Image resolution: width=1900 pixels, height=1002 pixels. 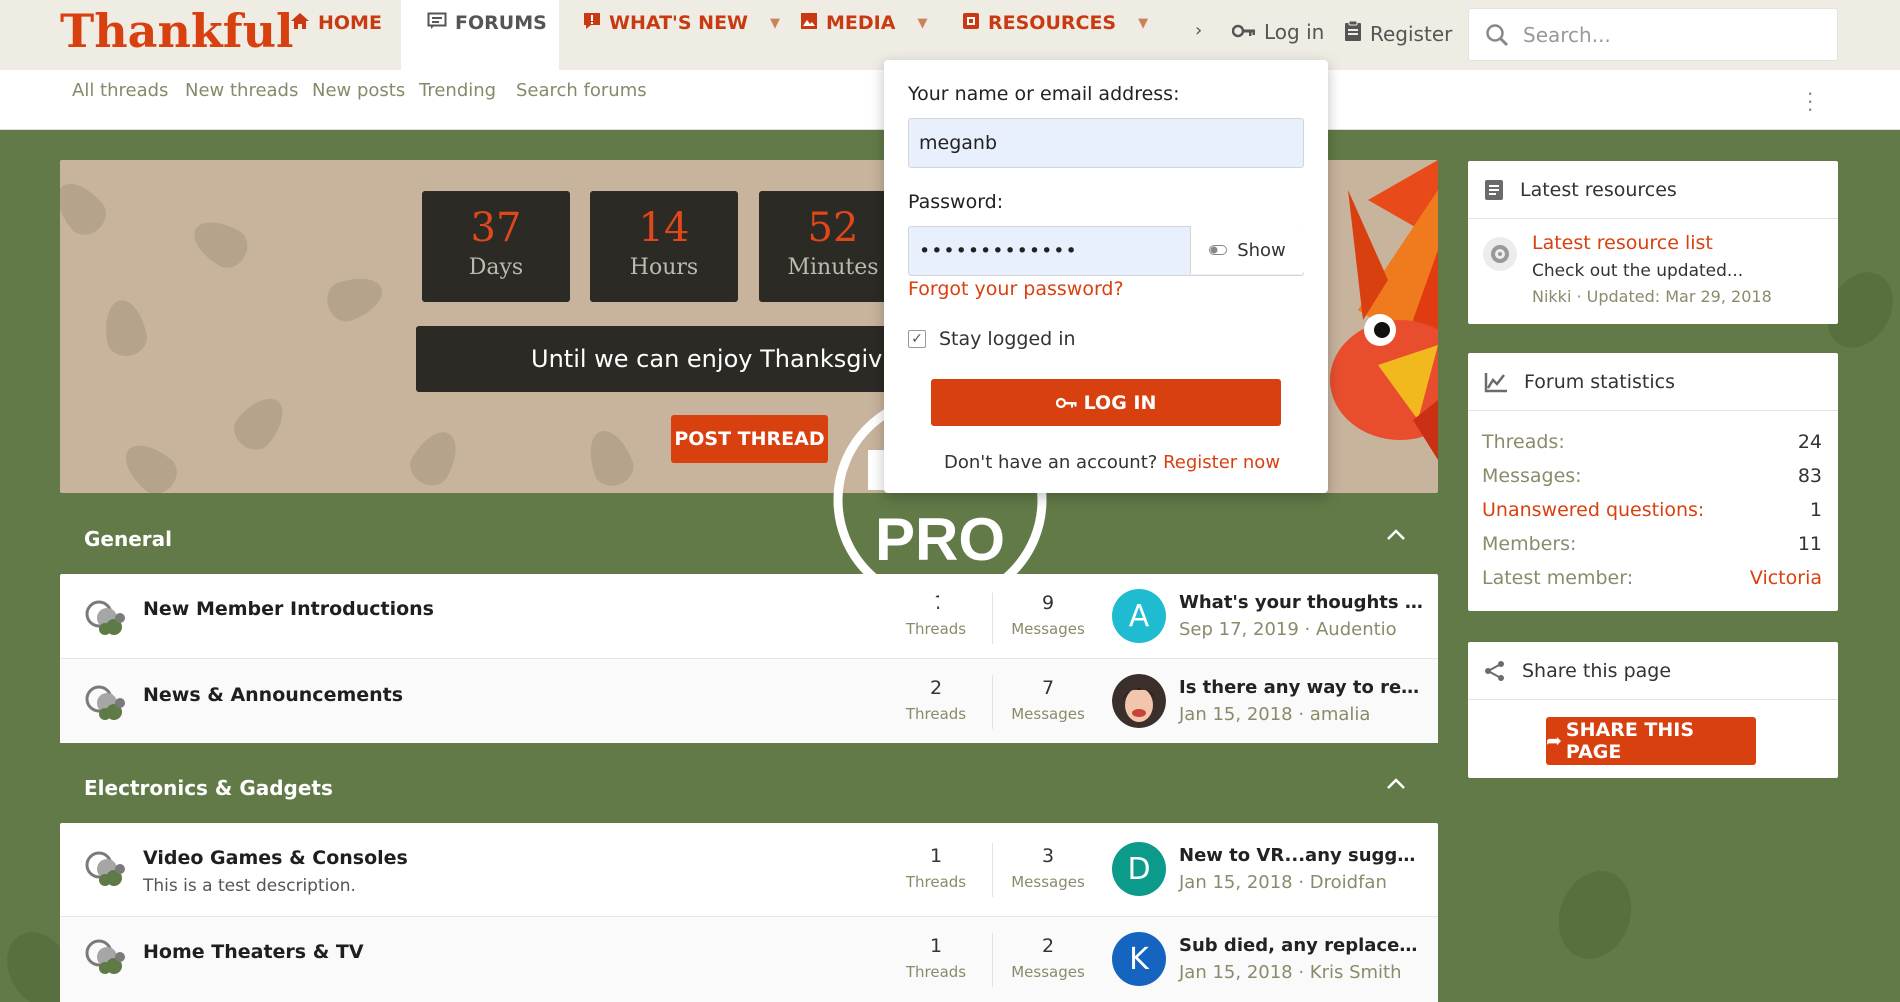 I want to click on latest-post-meta: Jan 15, 2018 · Kris Smith, so click(x=1290, y=972).